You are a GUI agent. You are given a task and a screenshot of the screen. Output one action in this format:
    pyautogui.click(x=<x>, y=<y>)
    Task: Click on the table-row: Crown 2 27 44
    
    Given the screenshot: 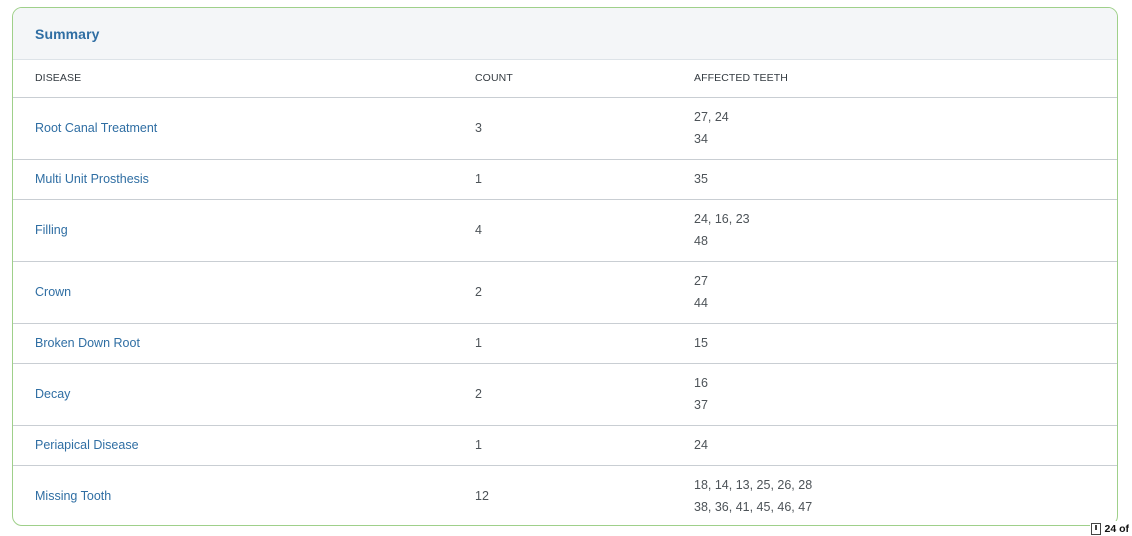 What is the action you would take?
    pyautogui.click(x=565, y=292)
    